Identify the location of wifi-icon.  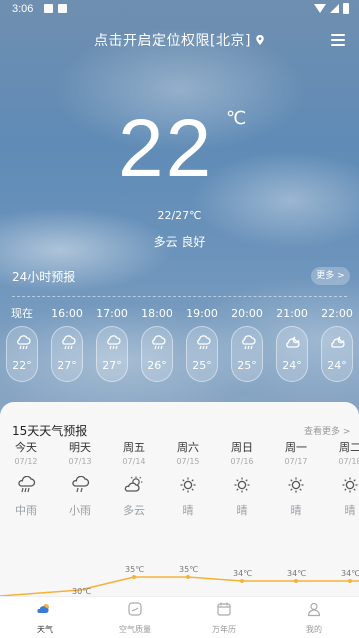
(320, 8).